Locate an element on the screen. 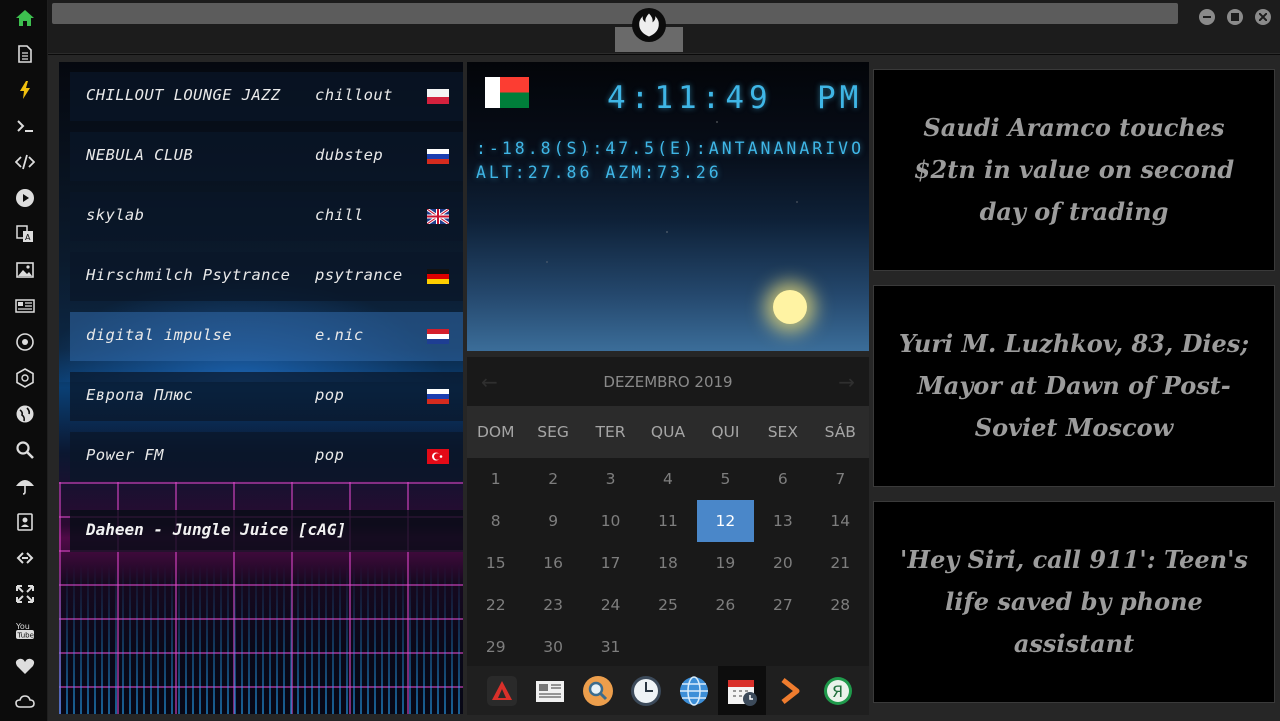 The width and height of the screenshot is (1280, 721). home-icon is located at coordinates (25, 18).